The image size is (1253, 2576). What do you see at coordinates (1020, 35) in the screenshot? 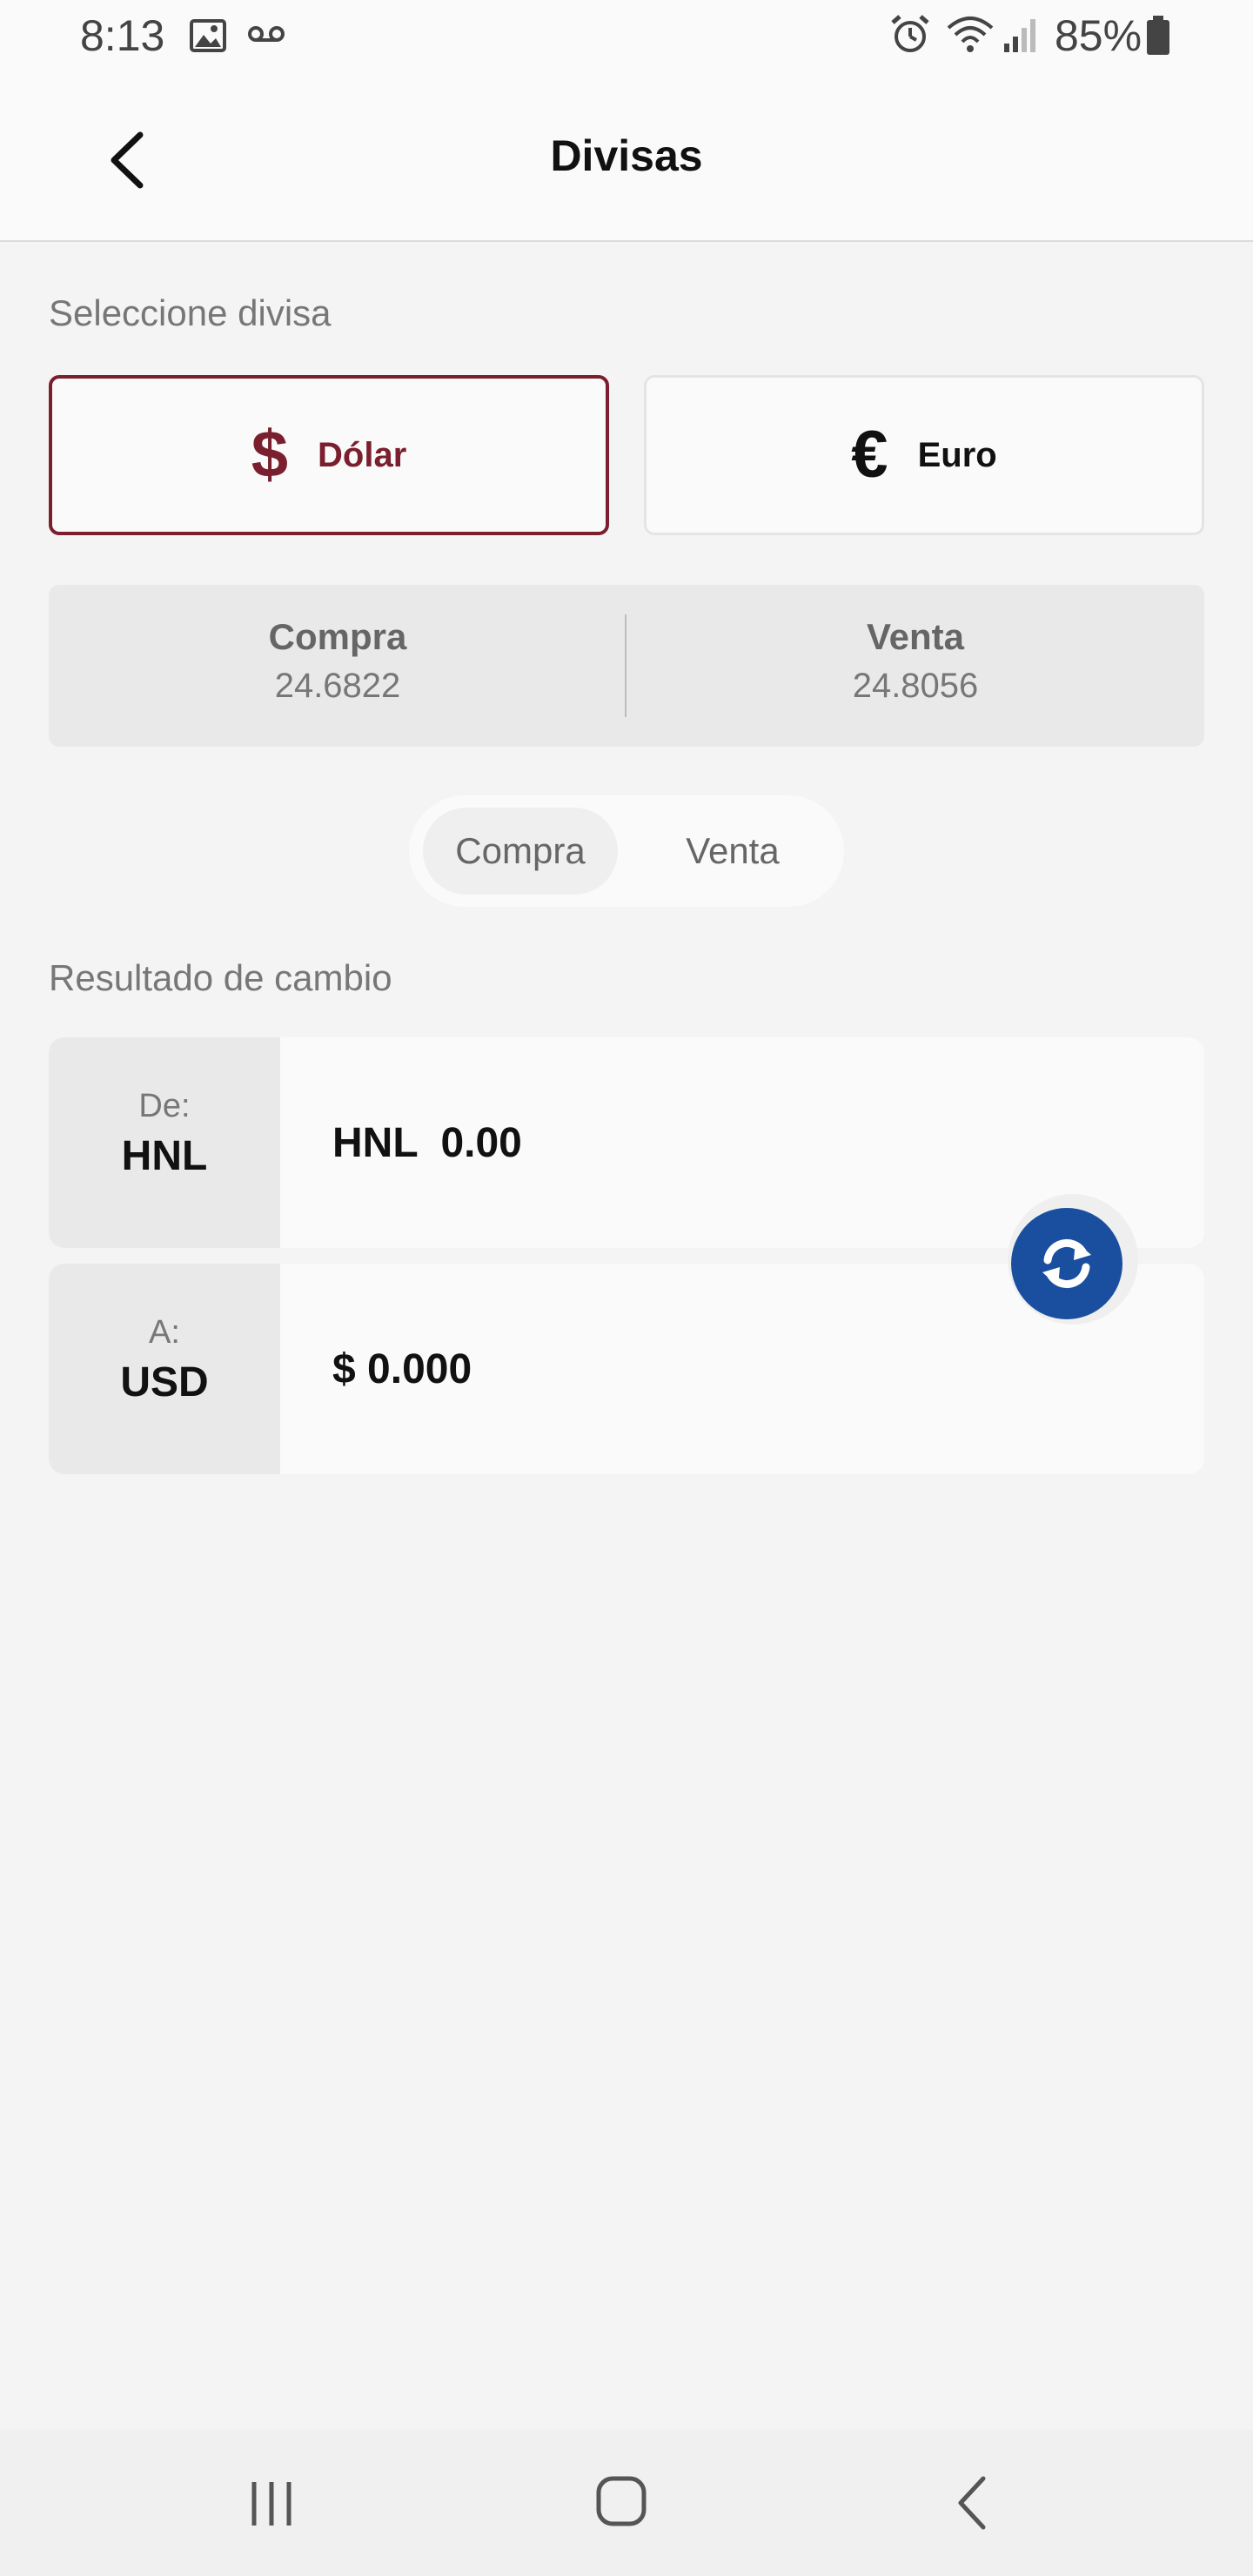
I see `signal-icon` at bounding box center [1020, 35].